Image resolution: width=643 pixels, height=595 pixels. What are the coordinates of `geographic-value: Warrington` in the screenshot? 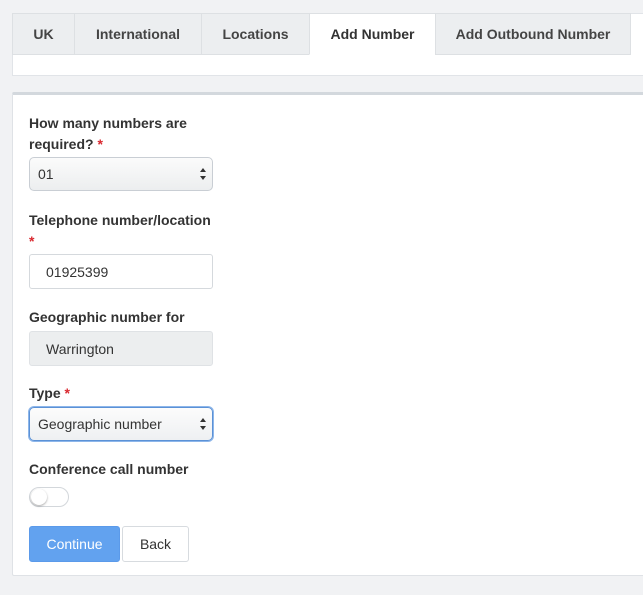 It's located at (80, 348).